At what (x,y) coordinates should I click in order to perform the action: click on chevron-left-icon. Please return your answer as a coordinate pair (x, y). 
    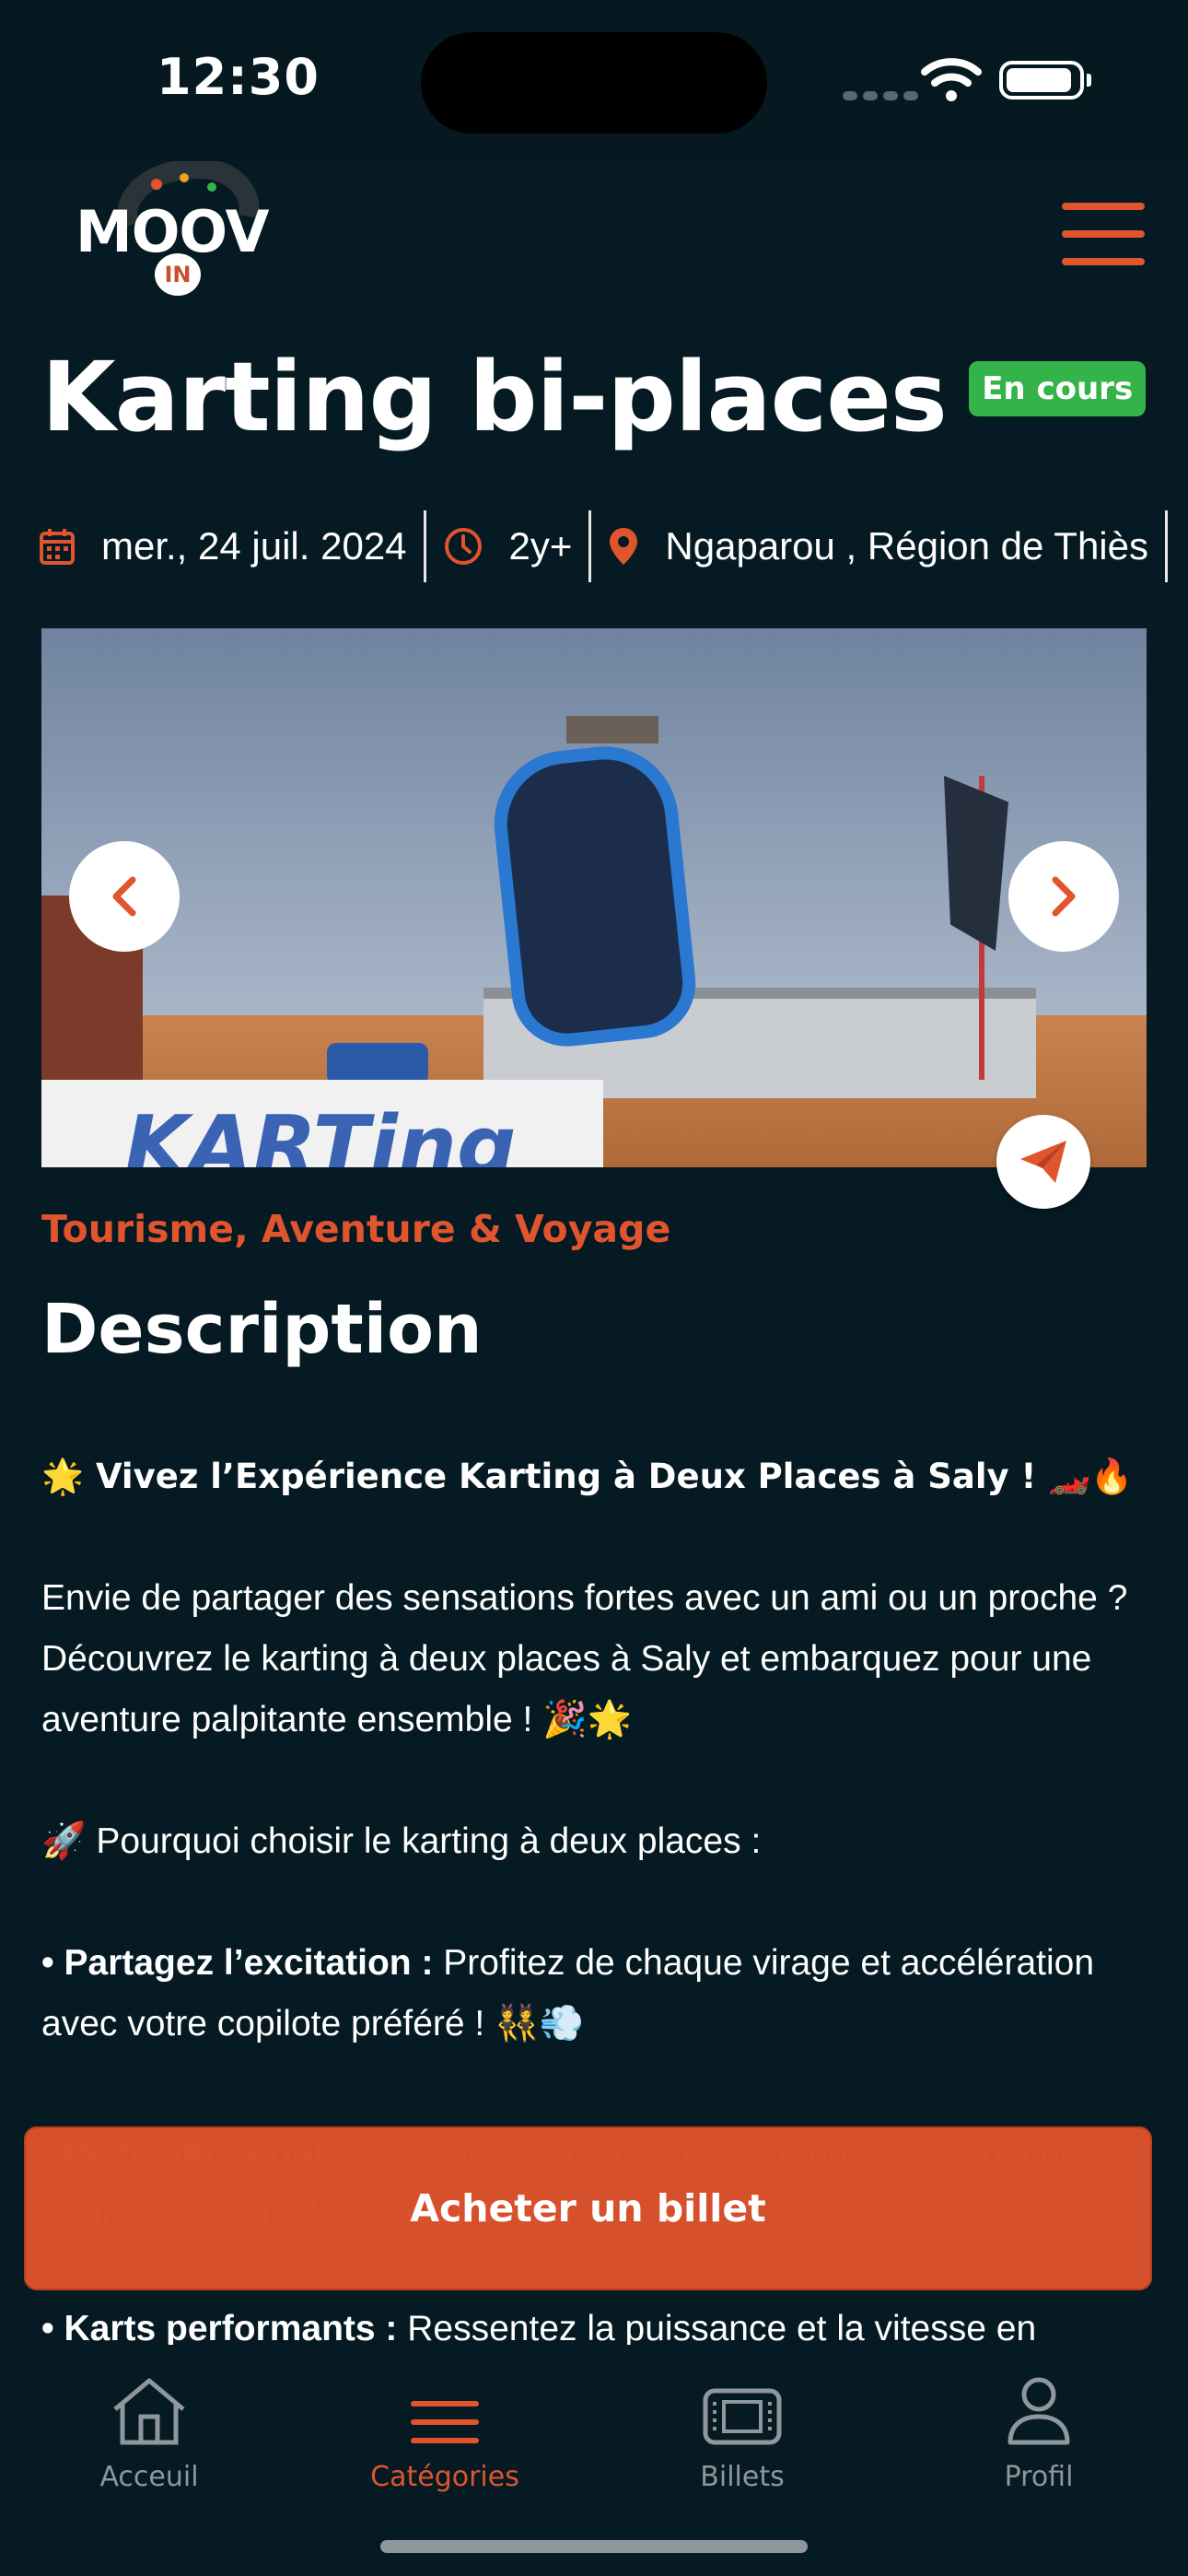
    Looking at the image, I should click on (124, 896).